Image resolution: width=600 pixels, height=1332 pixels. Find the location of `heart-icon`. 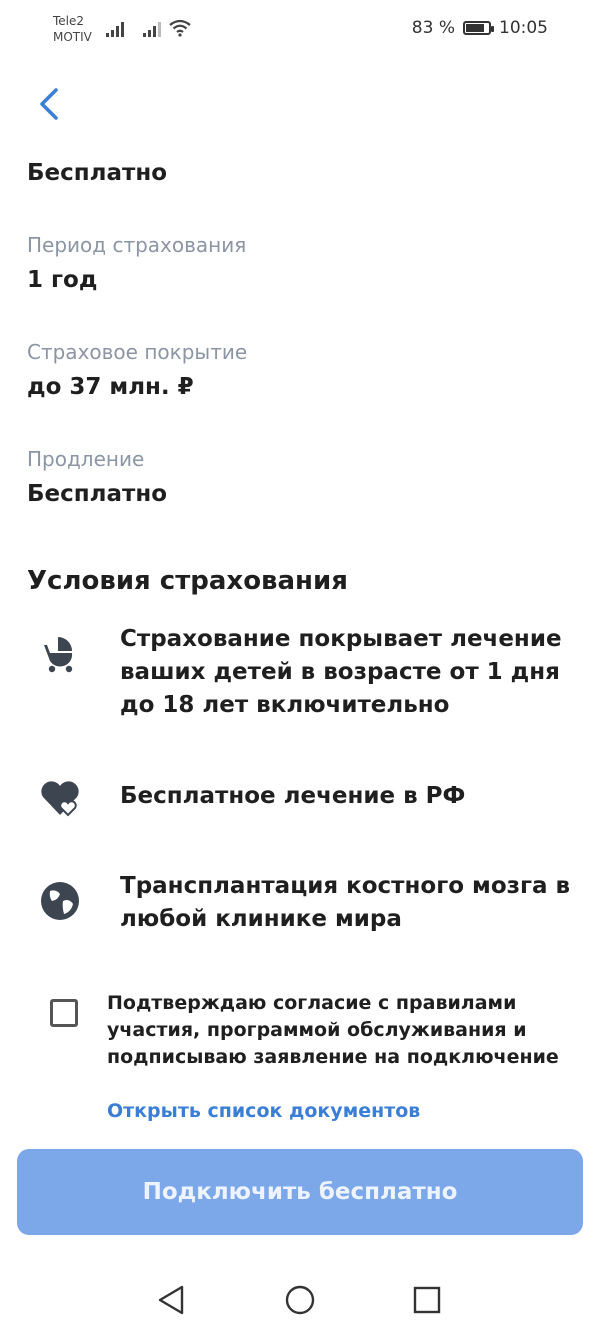

heart-icon is located at coordinates (60, 799).